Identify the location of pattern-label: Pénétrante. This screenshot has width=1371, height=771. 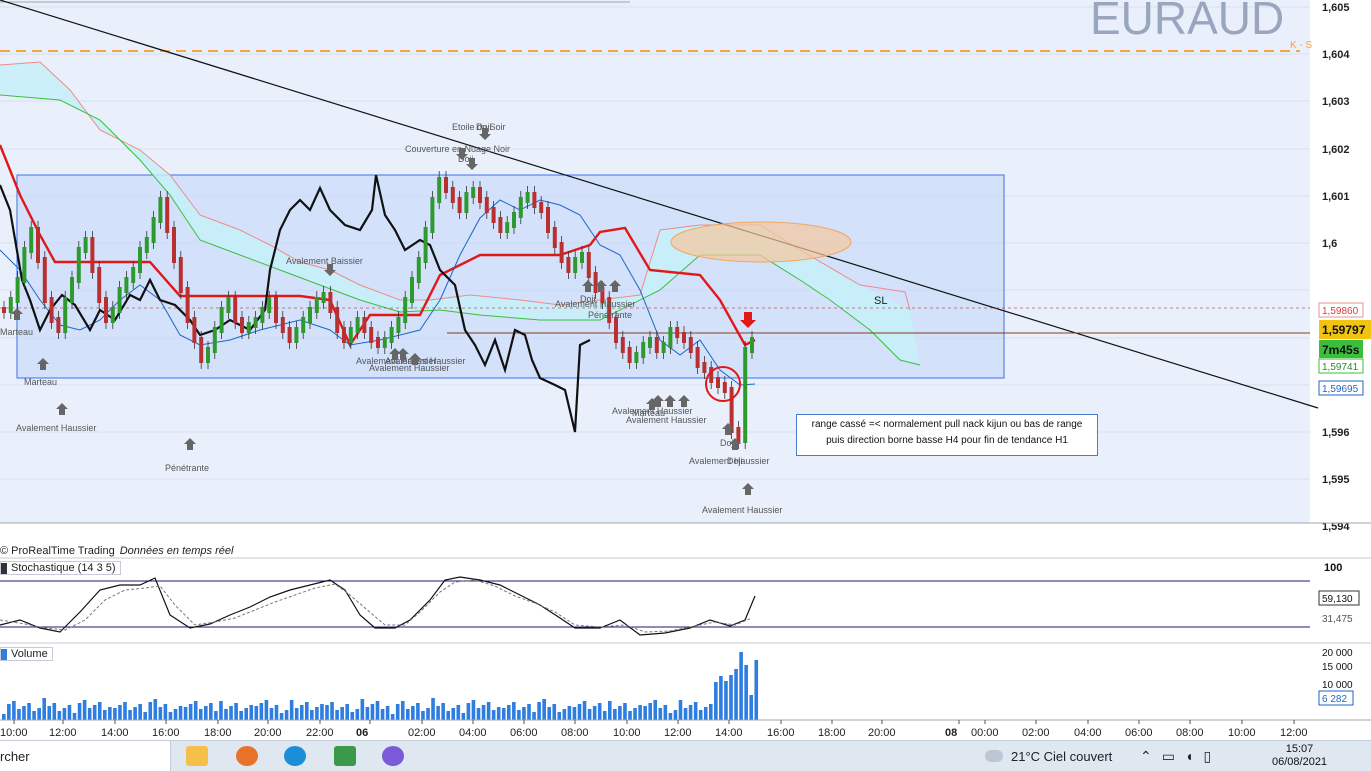
(610, 315).